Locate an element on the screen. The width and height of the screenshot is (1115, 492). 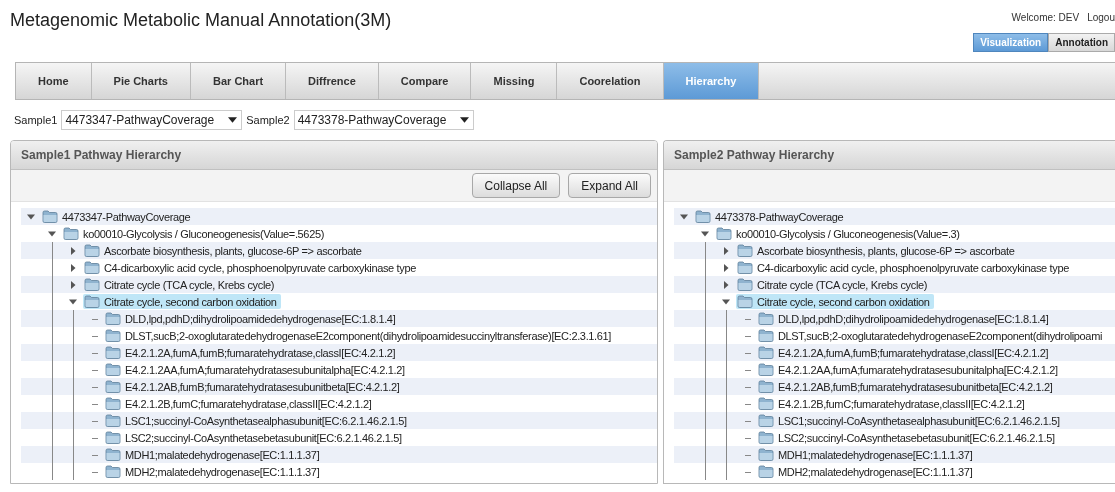
tree-node: DLST,sucB;2-oxoglutaratedehydrogenaseE2component(dihydrolipoamidesuccinyltransferase)[EC:2.3.1.61] is located at coordinates (360, 335).